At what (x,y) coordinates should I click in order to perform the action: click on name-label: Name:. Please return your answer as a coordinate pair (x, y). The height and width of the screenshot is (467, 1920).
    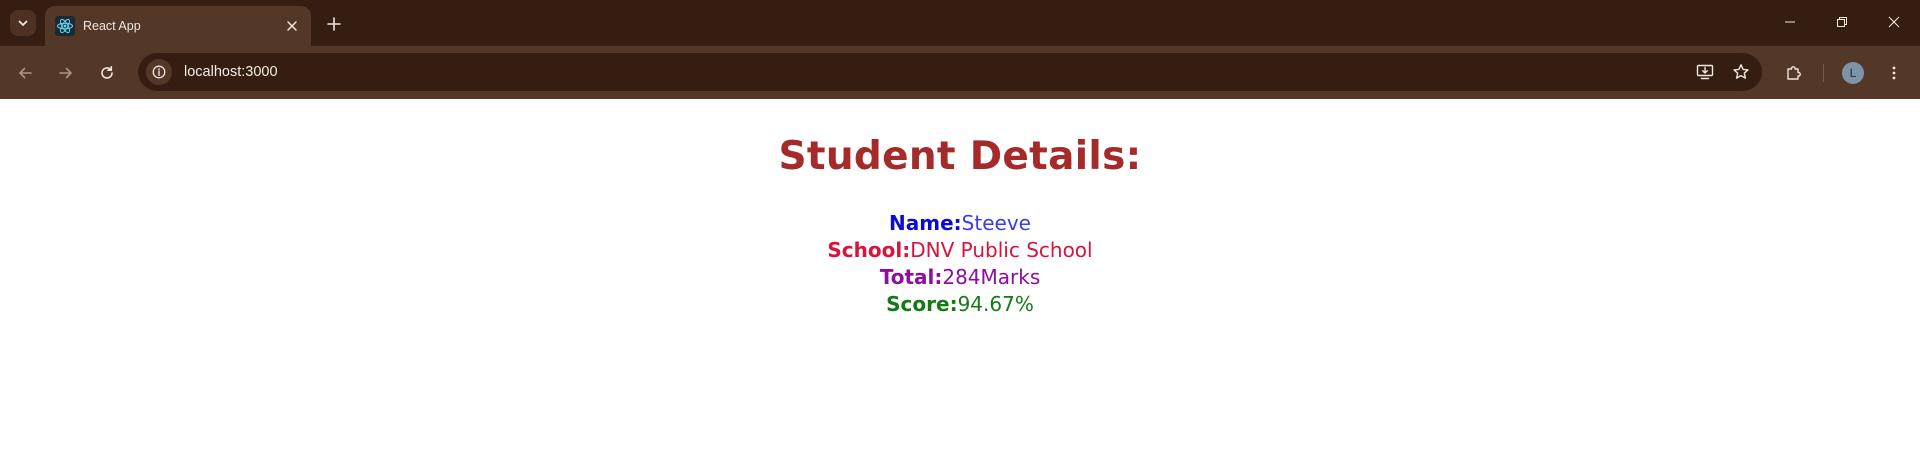
    Looking at the image, I should click on (925, 223).